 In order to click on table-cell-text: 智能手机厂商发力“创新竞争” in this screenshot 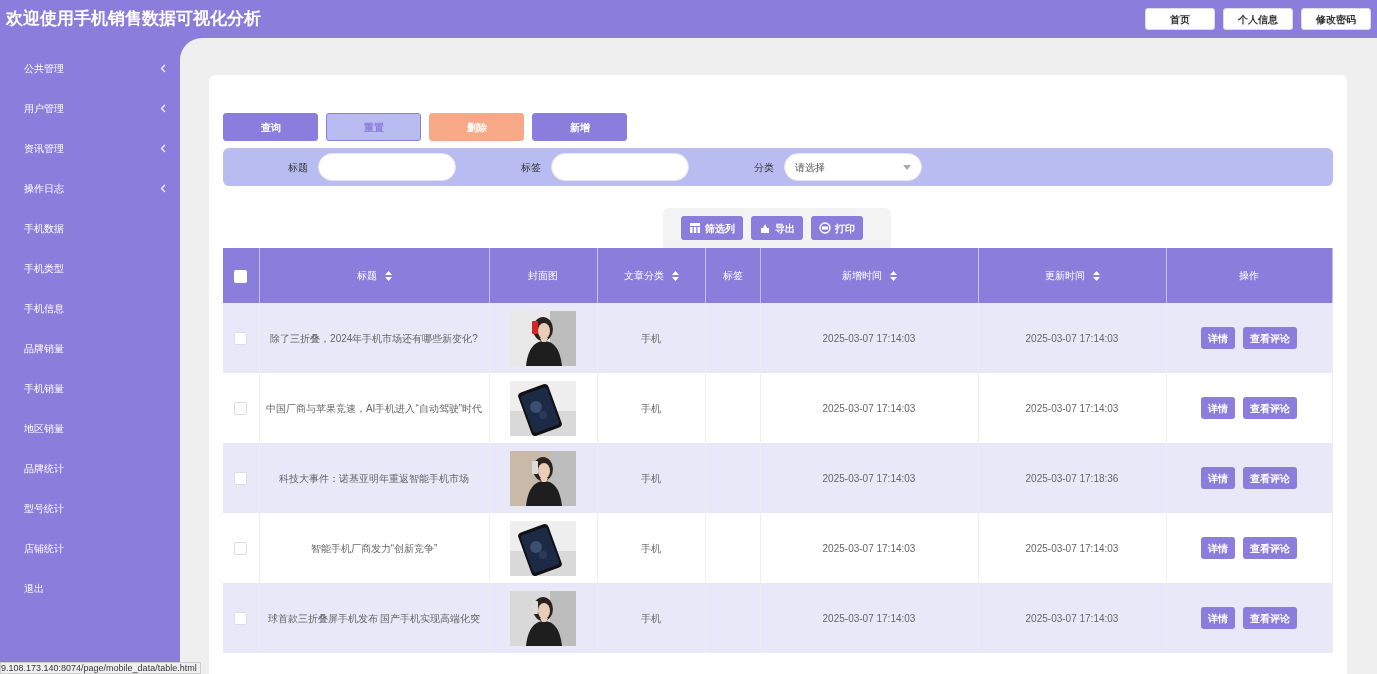, I will do `click(374, 548)`.